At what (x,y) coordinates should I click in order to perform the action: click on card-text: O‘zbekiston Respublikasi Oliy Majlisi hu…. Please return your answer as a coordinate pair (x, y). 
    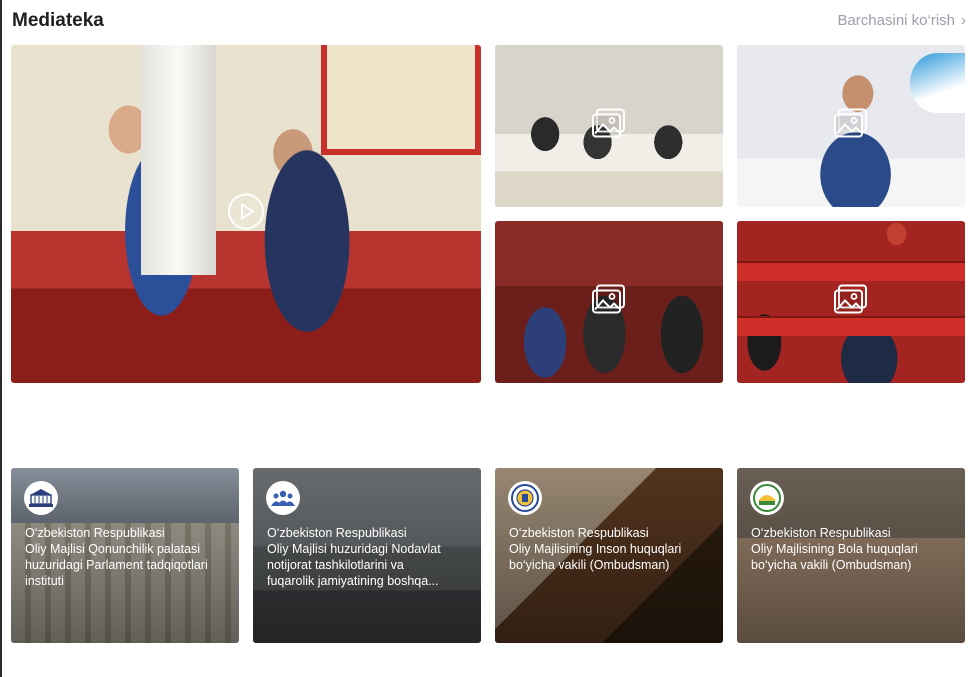
    Looking at the image, I should click on (369, 557).